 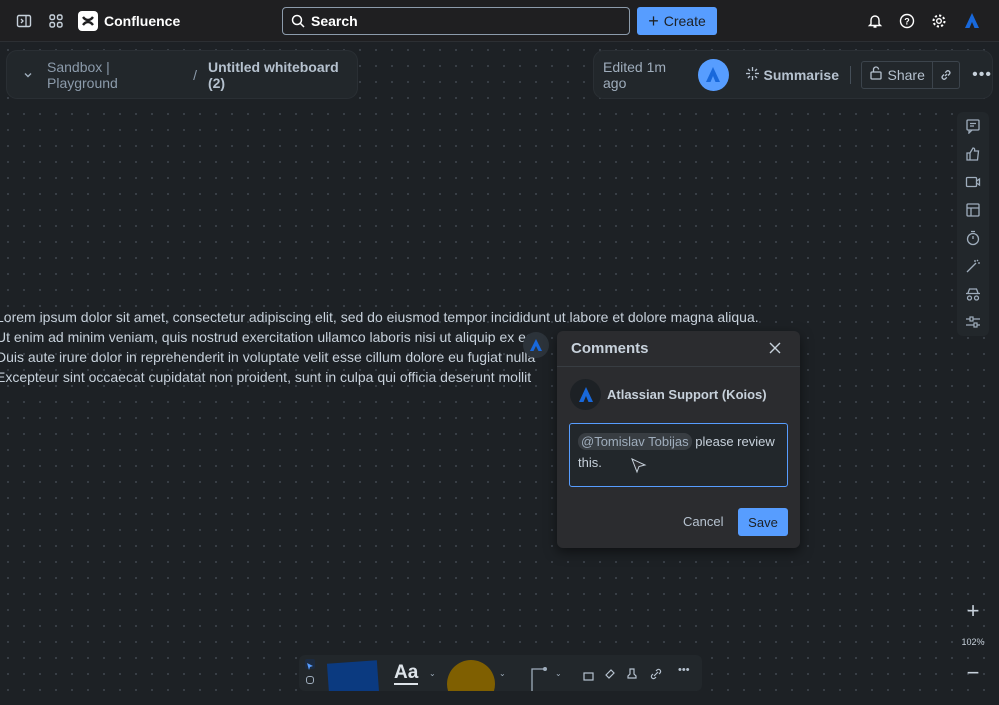 What do you see at coordinates (752, 74) in the screenshot?
I see `sparkle-icon` at bounding box center [752, 74].